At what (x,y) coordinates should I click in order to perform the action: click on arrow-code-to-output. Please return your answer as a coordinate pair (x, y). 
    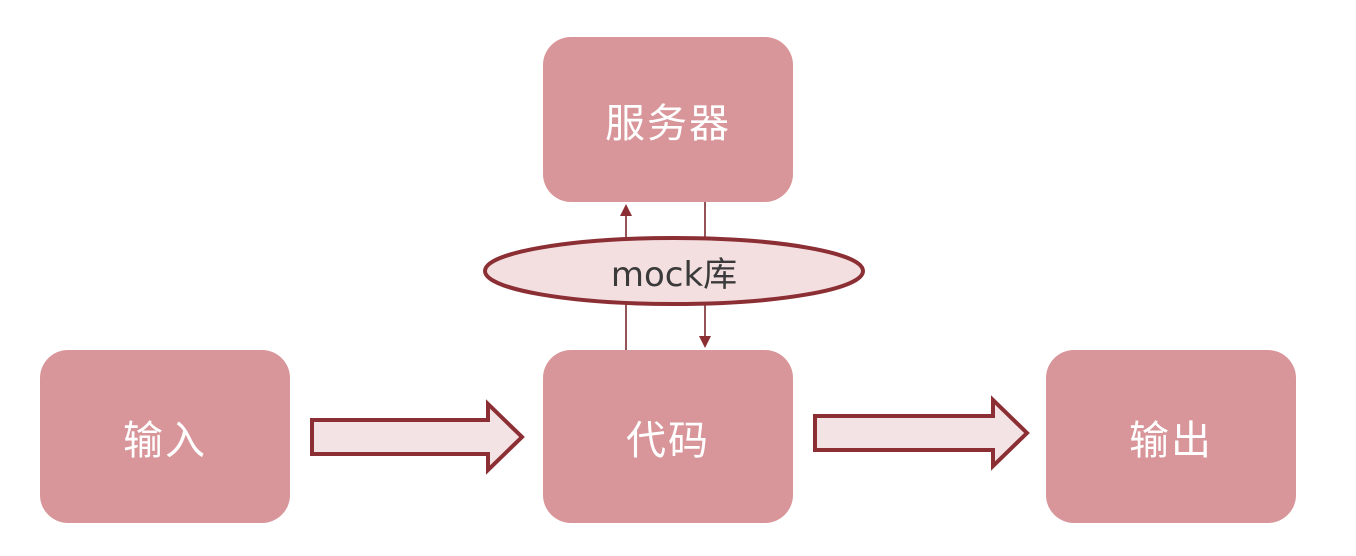
    Looking at the image, I should click on (921, 433).